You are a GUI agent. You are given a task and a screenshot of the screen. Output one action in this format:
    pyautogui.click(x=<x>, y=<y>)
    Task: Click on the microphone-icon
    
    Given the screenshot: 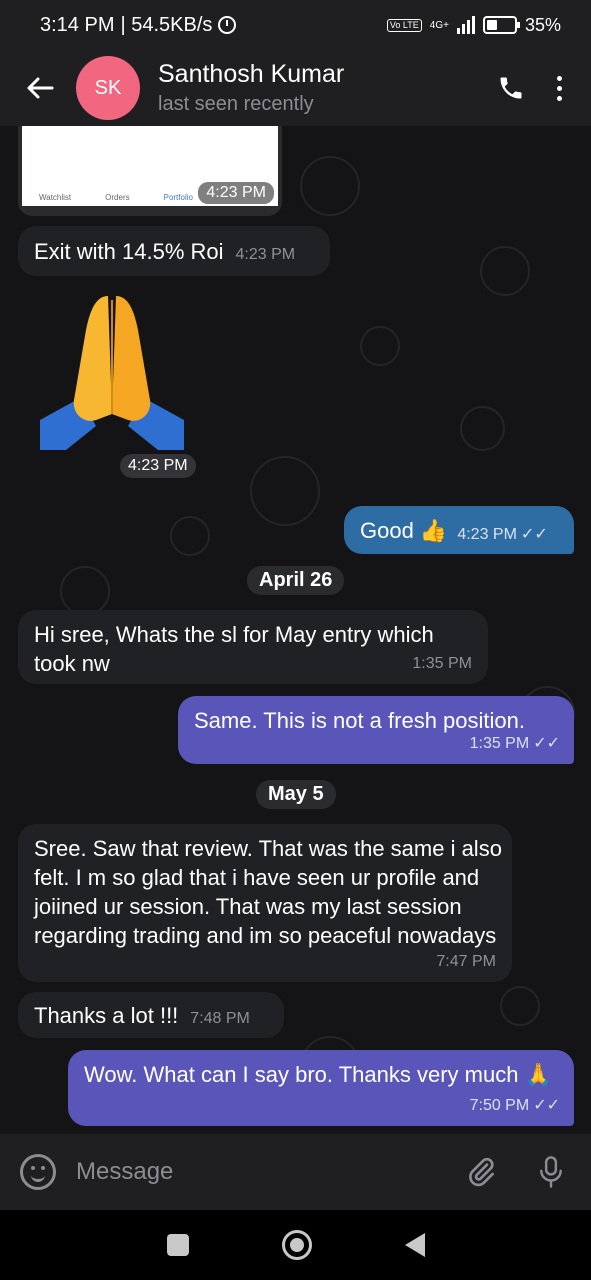 What is the action you would take?
    pyautogui.click(x=551, y=1172)
    